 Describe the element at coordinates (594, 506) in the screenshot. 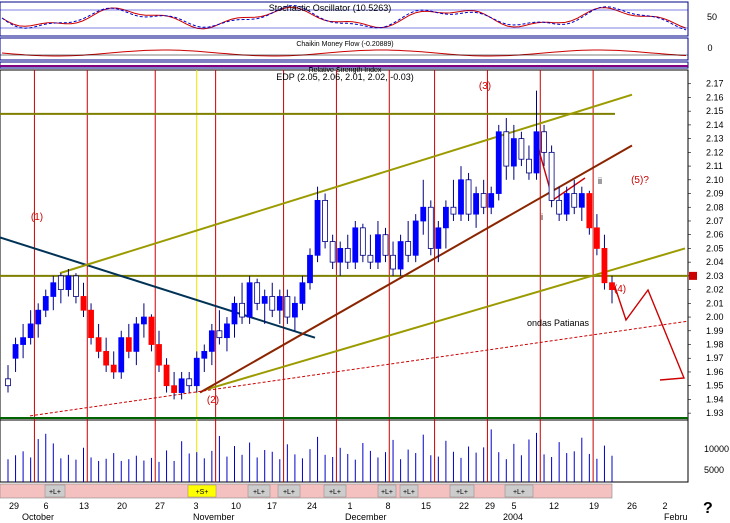

I see `x-tick-label: 19` at that location.